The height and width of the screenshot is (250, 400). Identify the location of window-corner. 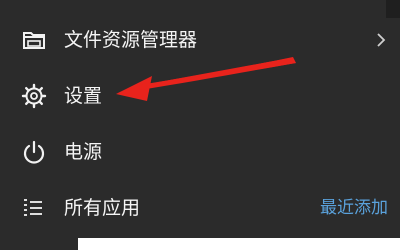
(393, 9).